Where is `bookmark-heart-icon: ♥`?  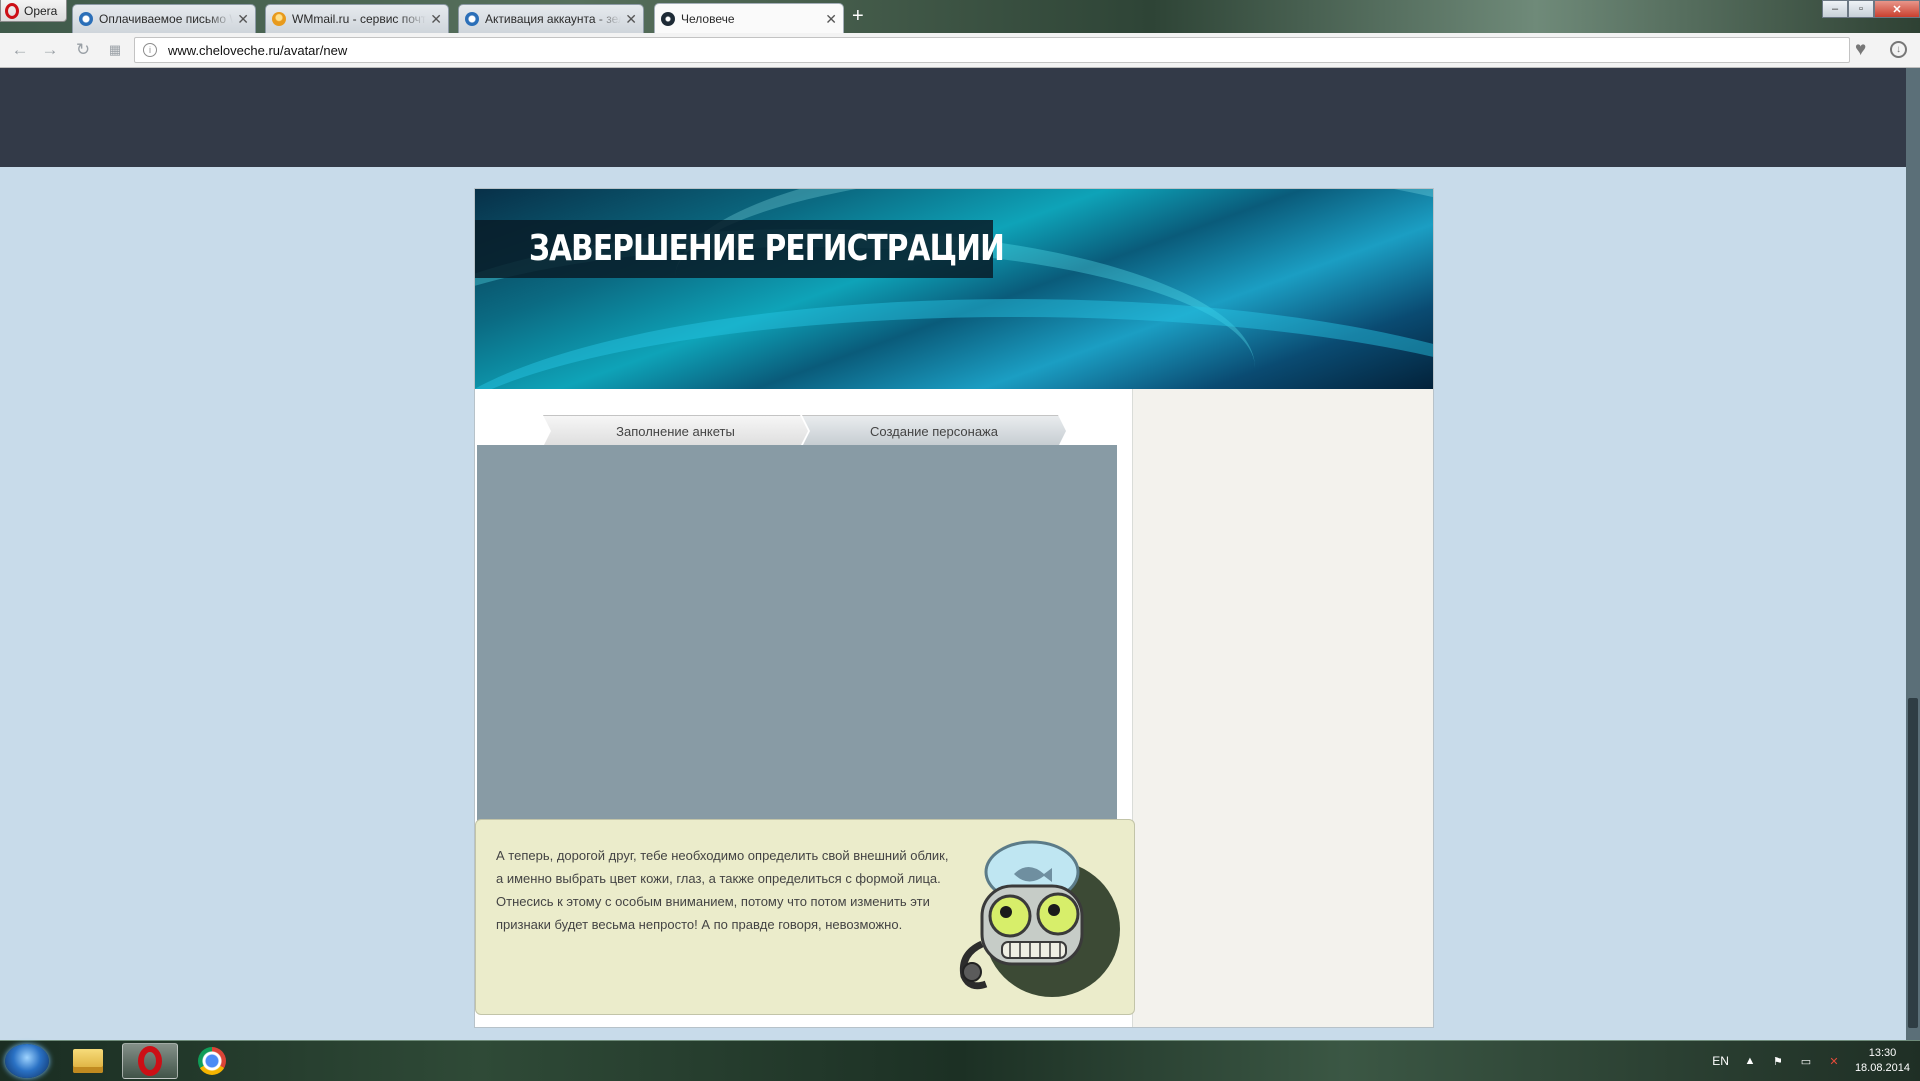
bookmark-heart-icon: ♥ is located at coordinates (1860, 50).